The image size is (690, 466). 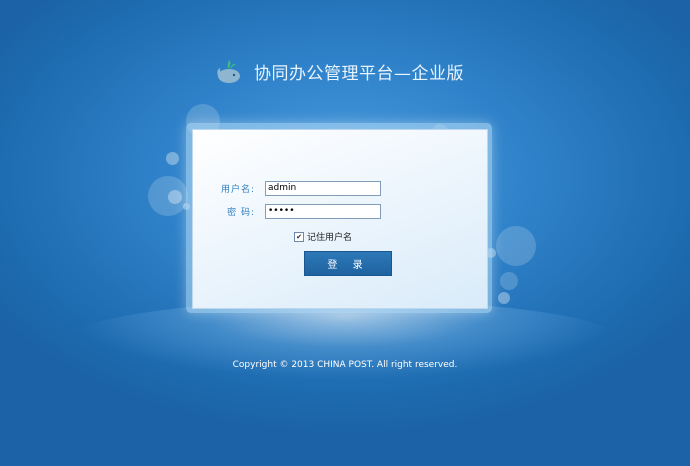 I want to click on page-title: 协同办公管理平台—企业版, so click(x=359, y=73).